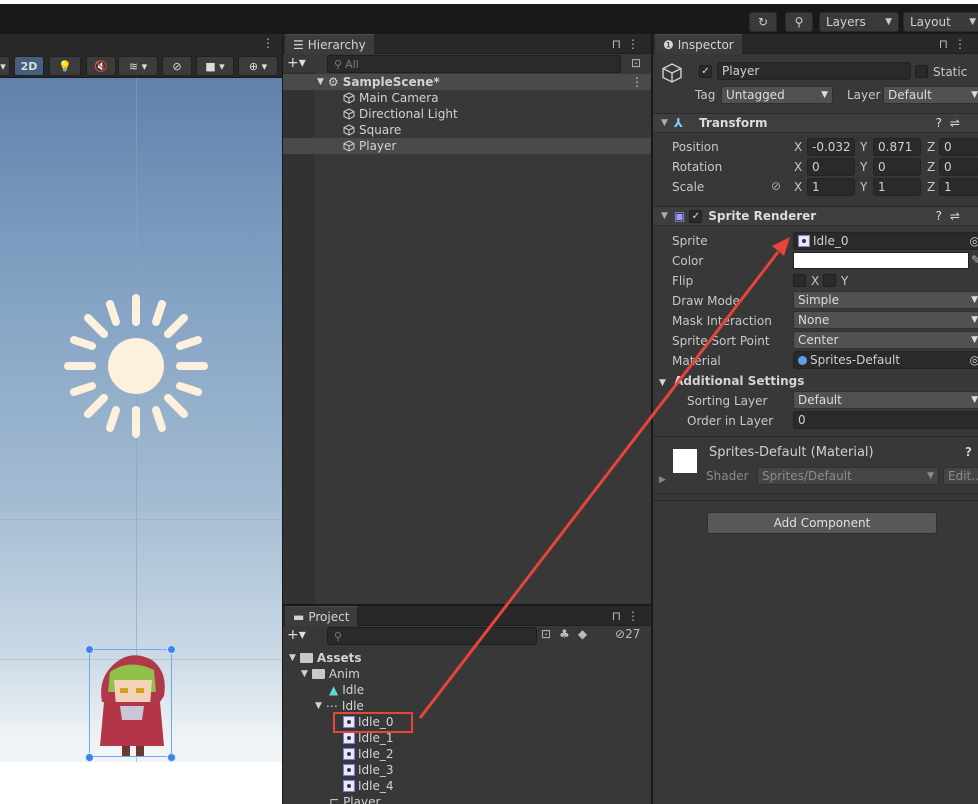 Image resolution: width=978 pixels, height=804 pixels. I want to click on help-icon: ?, so click(968, 452).